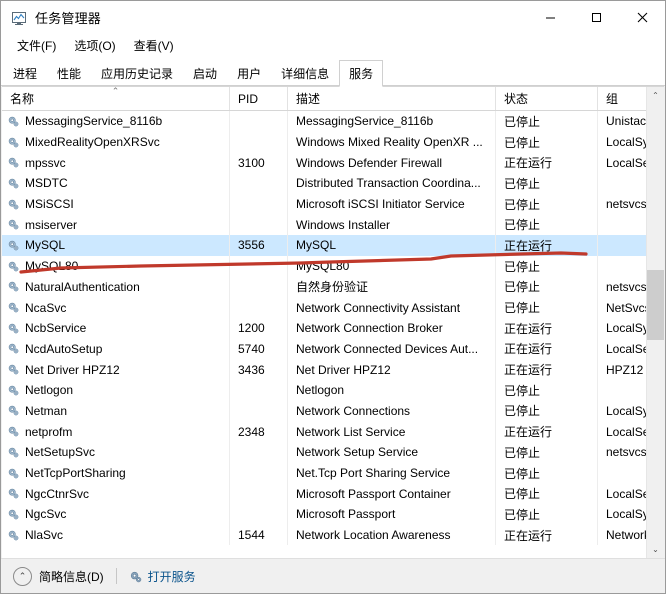  What do you see at coordinates (333, 224) in the screenshot?
I see `table-row: msiserverWindows Installer已停止` at bounding box center [333, 224].